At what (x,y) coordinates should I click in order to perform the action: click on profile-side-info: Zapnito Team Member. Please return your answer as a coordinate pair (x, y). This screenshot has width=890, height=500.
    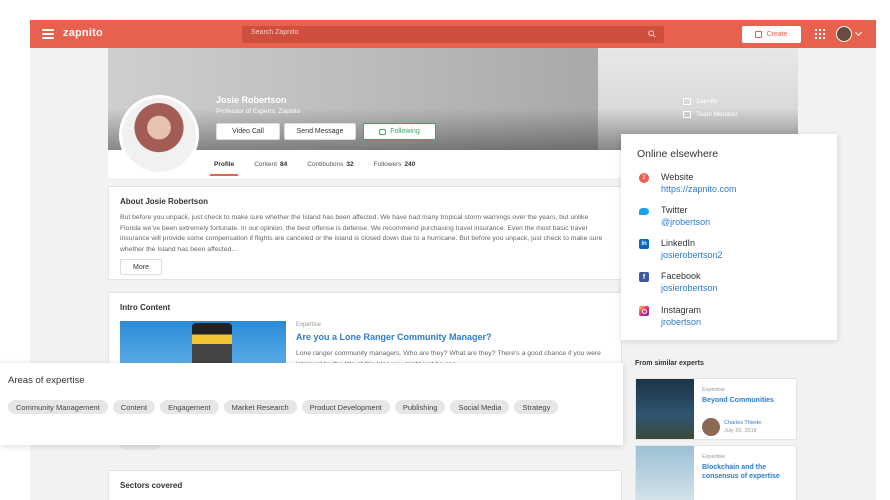
    Looking at the image, I should click on (710, 111).